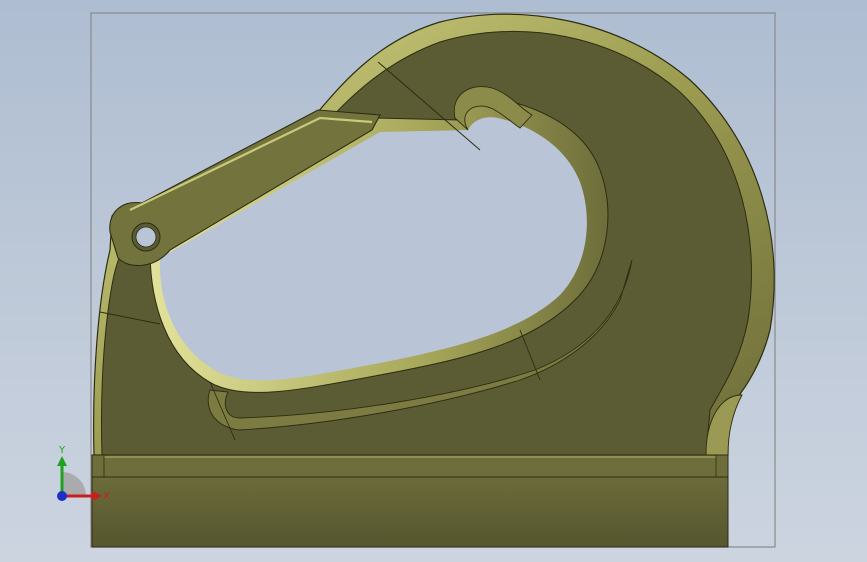 This screenshot has width=867, height=562. I want to click on base-plate, so click(410, 501).